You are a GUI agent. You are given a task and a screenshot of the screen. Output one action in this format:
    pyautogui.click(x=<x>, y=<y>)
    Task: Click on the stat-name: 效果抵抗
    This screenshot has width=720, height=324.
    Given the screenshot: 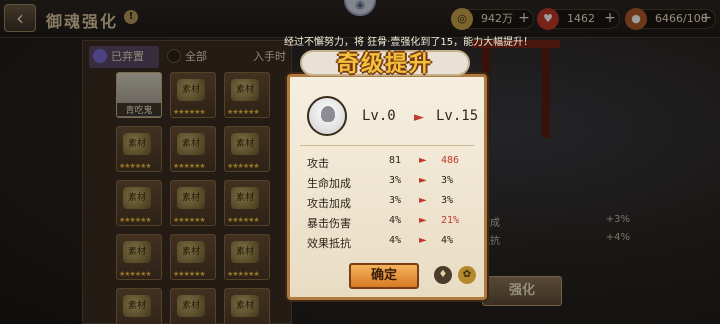 What is the action you would take?
    pyautogui.click(x=329, y=243)
    